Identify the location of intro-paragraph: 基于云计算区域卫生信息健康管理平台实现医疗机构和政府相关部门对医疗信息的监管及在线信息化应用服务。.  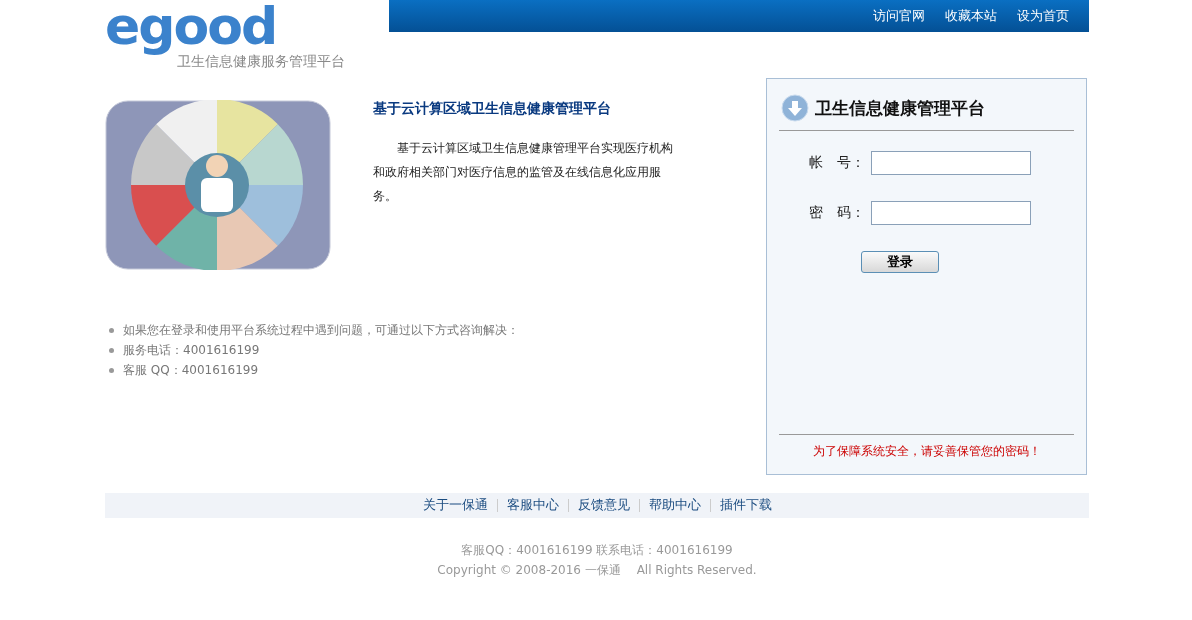
(523, 172).